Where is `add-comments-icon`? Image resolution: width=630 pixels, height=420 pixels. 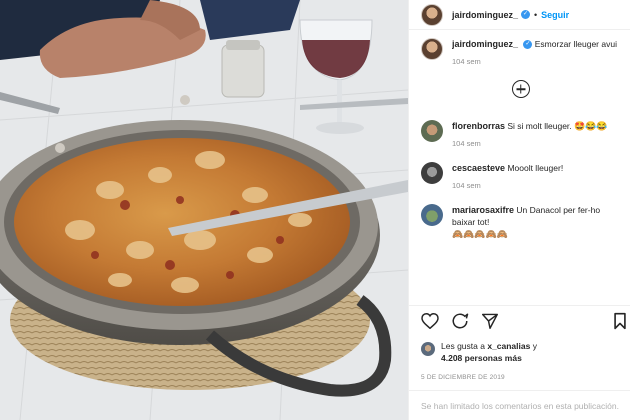 add-comments-icon is located at coordinates (520, 89).